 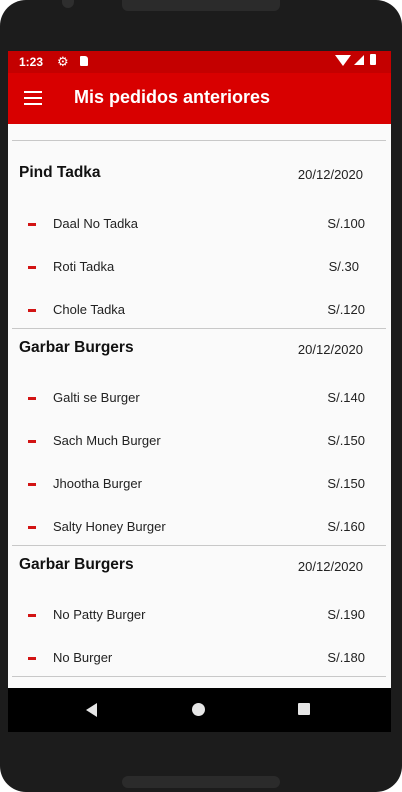 What do you see at coordinates (199, 268) in the screenshot?
I see `order-item: Roti Tadka S/.30` at bounding box center [199, 268].